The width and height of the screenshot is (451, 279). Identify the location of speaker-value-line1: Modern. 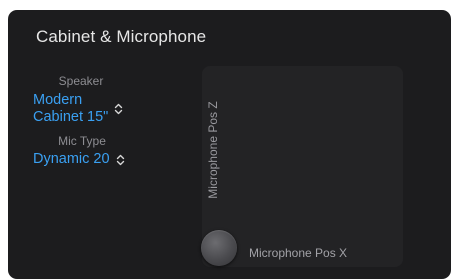
(58, 100).